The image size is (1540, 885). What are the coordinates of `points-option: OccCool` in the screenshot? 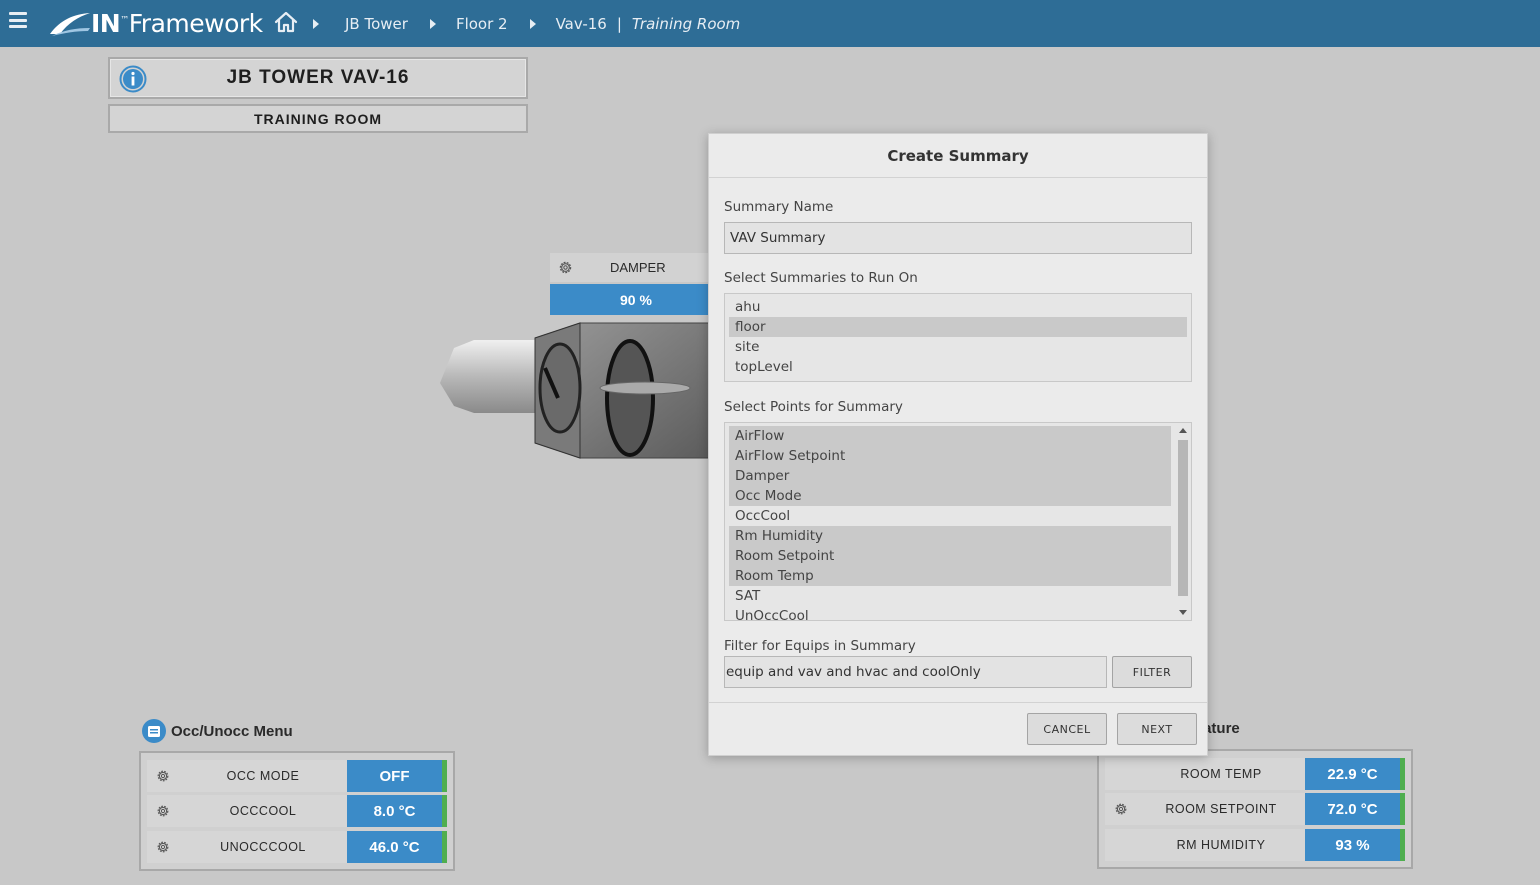 It's located at (950, 516).